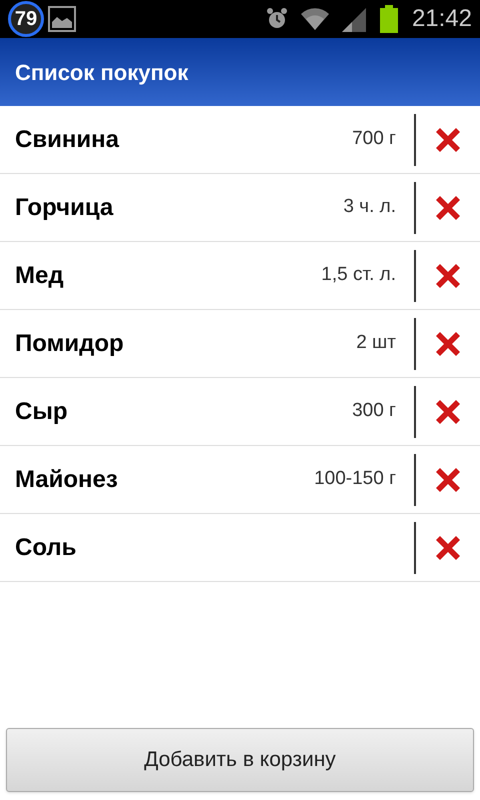 This screenshot has height=800, width=480. What do you see at coordinates (374, 411) in the screenshot?
I see `item-amount: 300 г` at bounding box center [374, 411].